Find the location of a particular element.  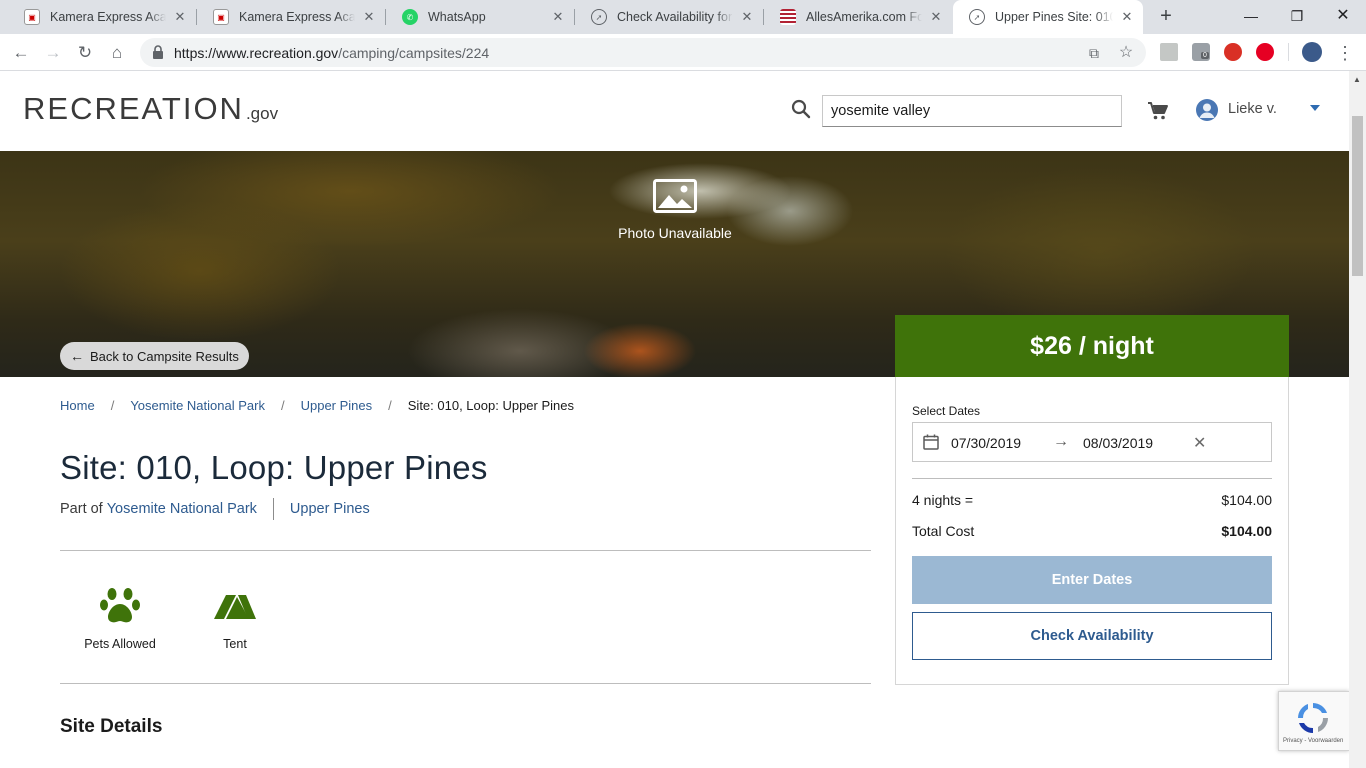

browser-tab: ✆ WhatsApp ✕ is located at coordinates (480, 17).